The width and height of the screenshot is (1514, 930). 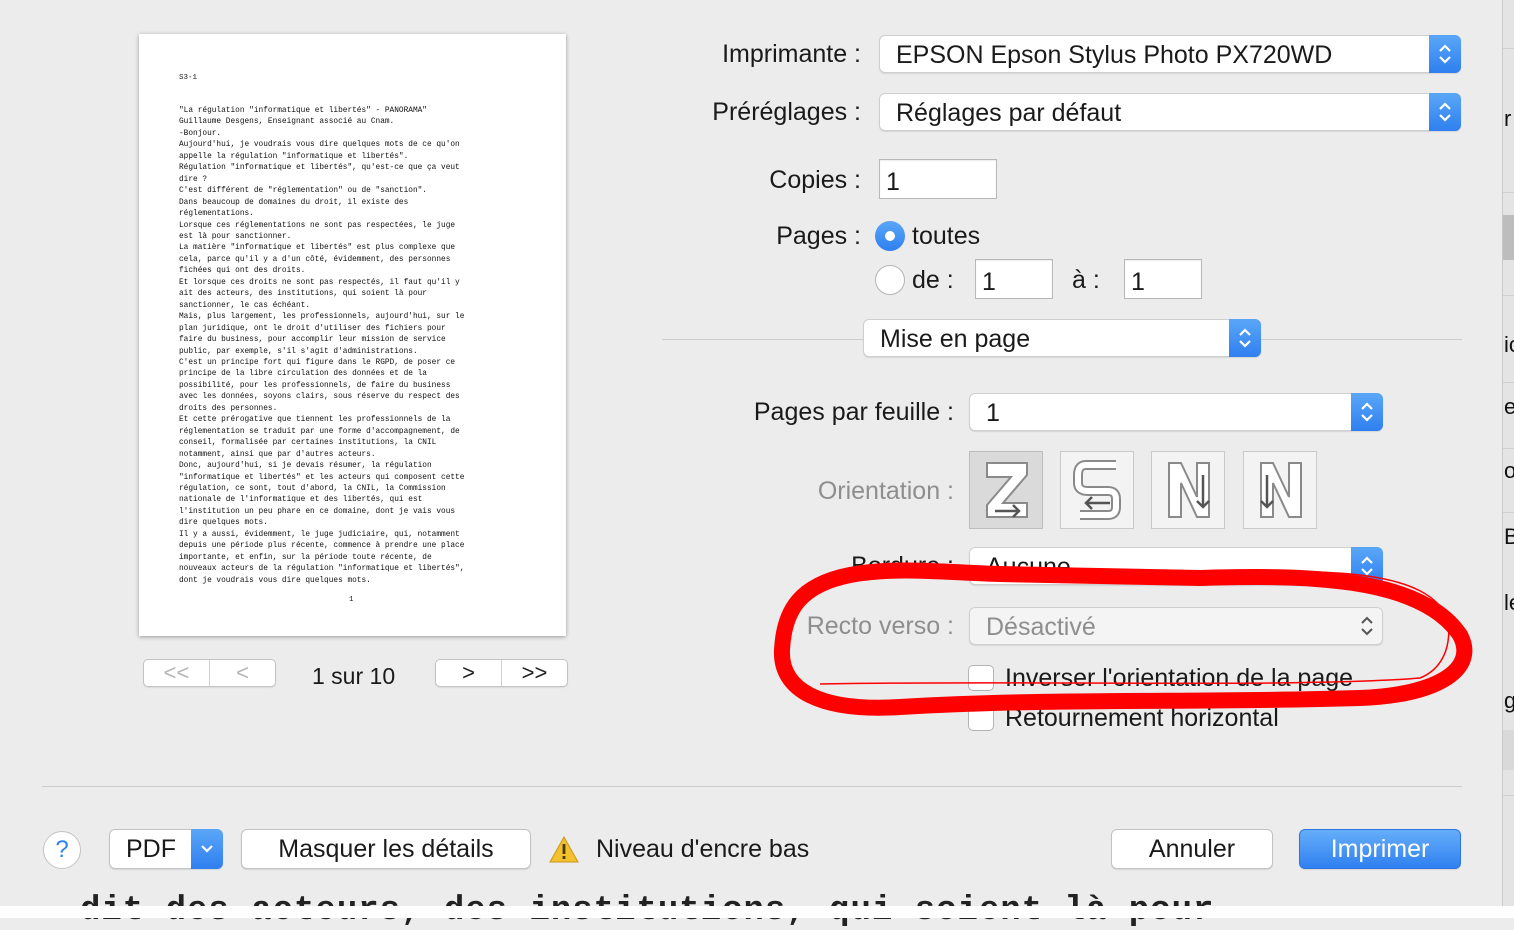 What do you see at coordinates (151, 848) in the screenshot?
I see `pdf-label: PDF` at bounding box center [151, 848].